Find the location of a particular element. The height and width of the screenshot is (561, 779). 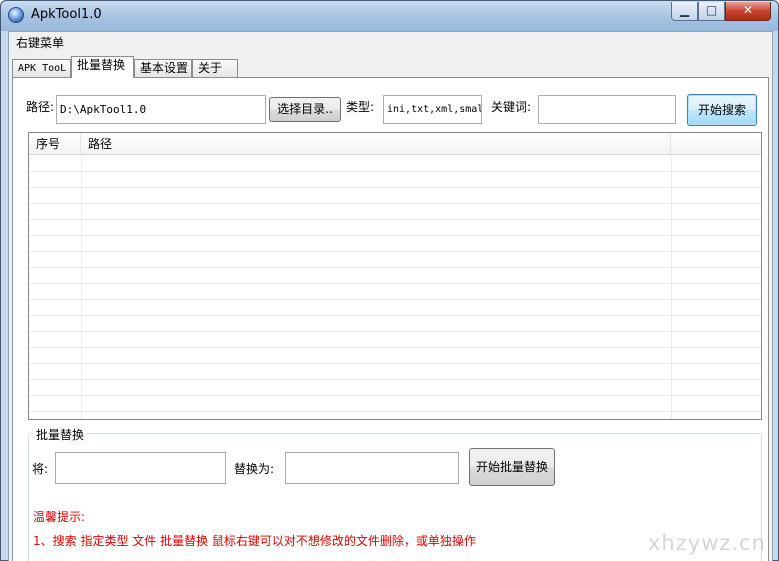

tab-basic-settings: 基本设置 is located at coordinates (163, 68).